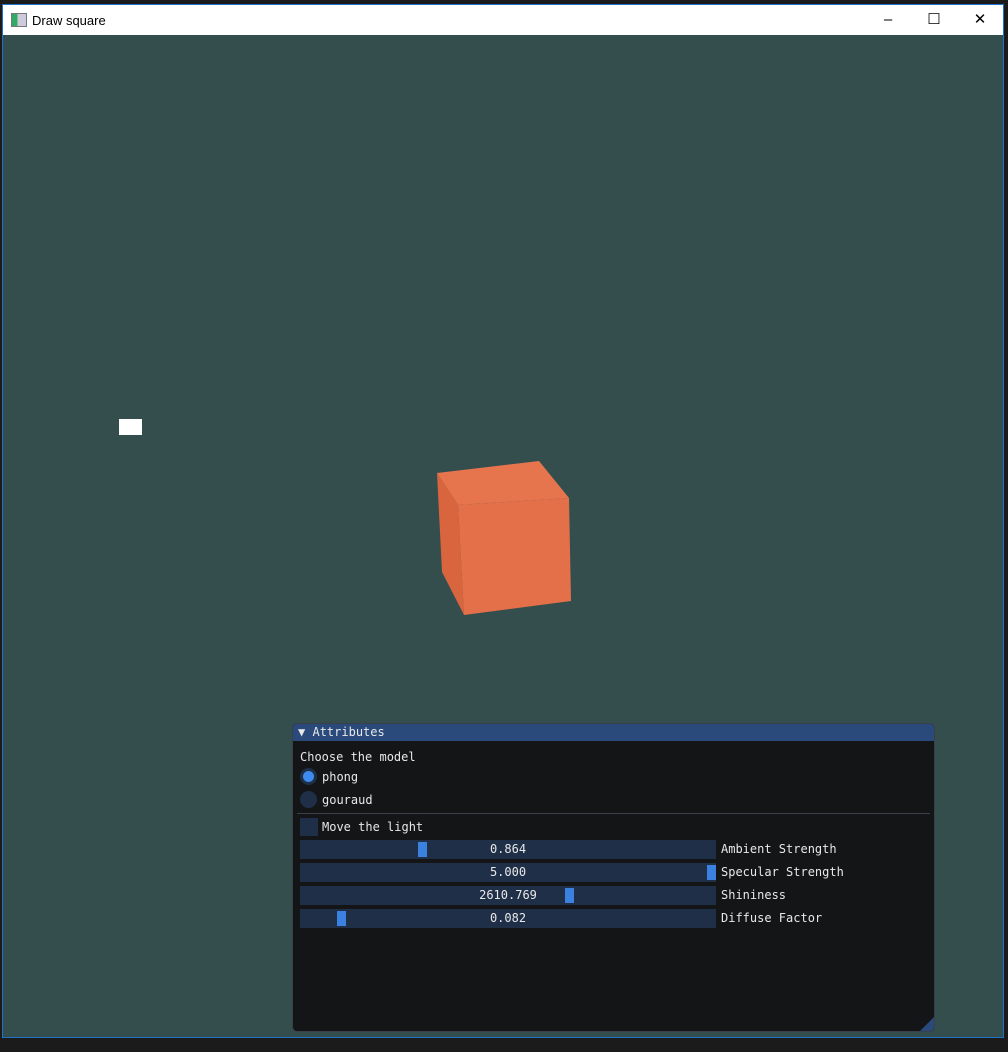 The width and height of the screenshot is (1008, 1052). I want to click on cube-front-face, so click(514, 556).